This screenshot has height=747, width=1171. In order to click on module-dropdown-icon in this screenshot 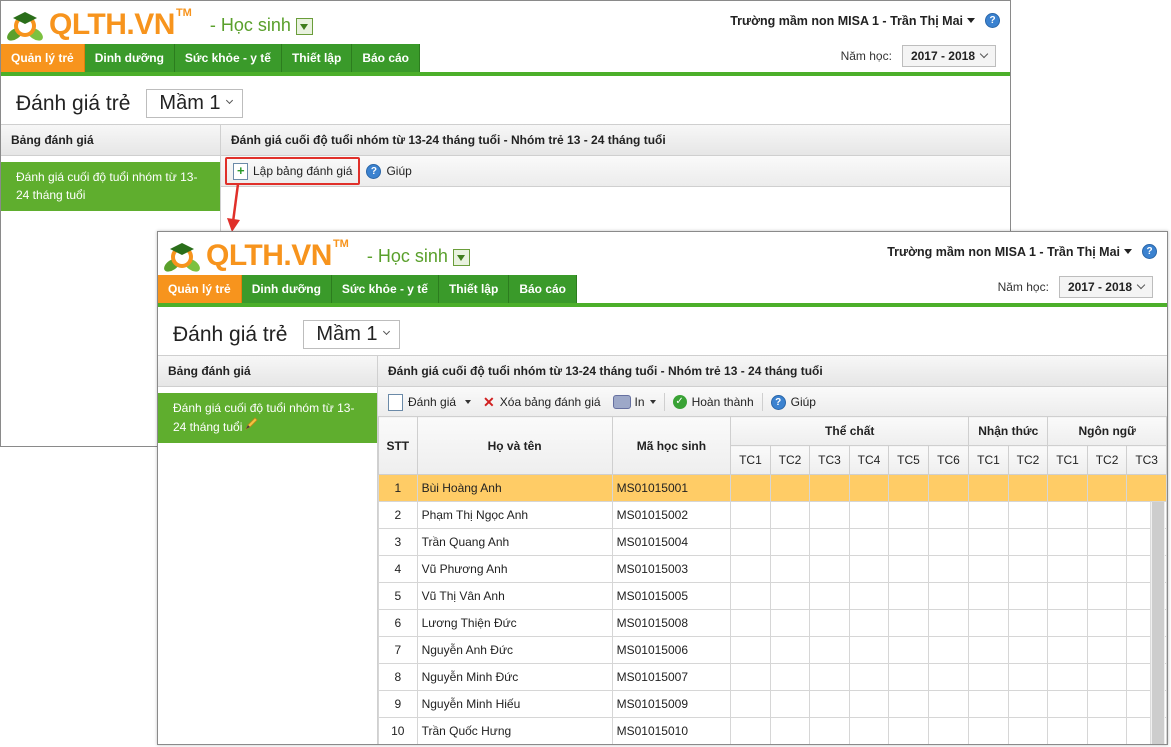, I will do `click(461, 257)`.